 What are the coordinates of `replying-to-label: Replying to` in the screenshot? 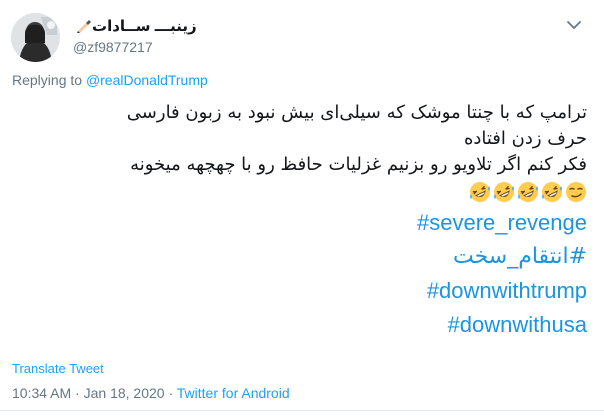 It's located at (47, 80).